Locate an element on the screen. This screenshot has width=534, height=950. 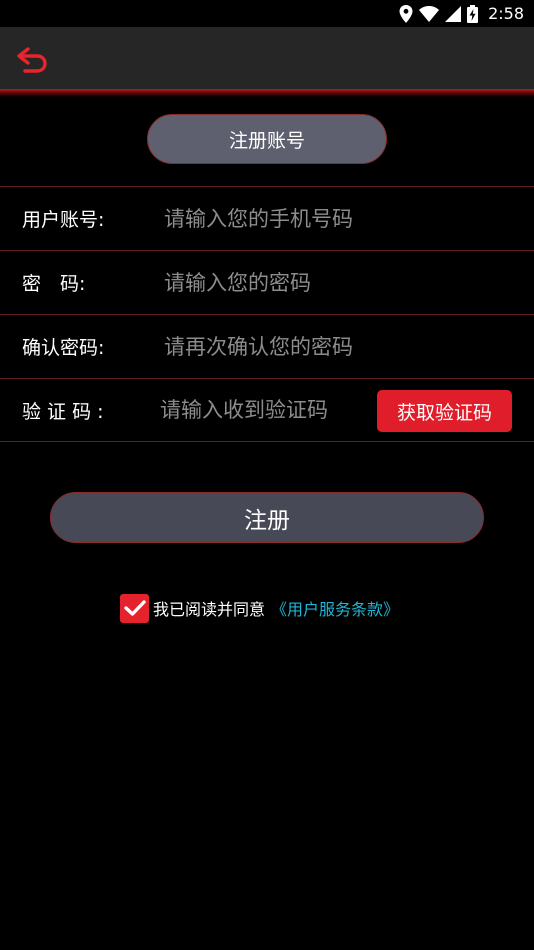
agreement-checkbox is located at coordinates (134, 608).